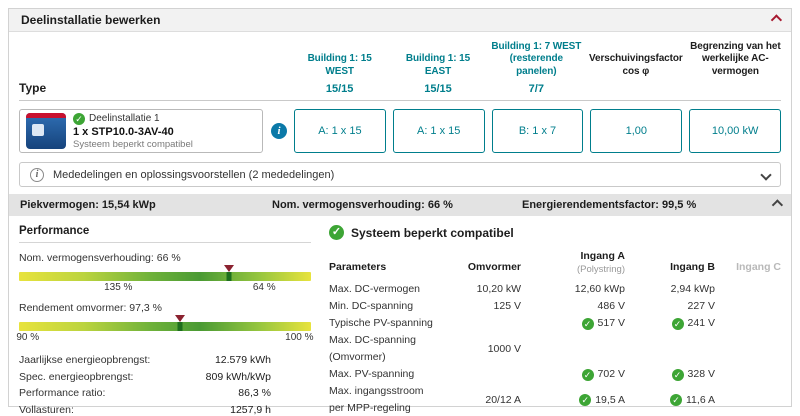 The width and height of the screenshot is (800, 416). I want to click on header-parameters: Parameters, so click(358, 267).